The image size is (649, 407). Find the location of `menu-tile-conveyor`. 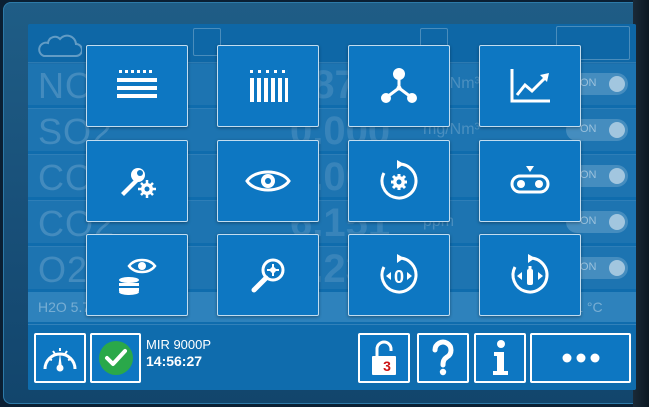

menu-tile-conveyor is located at coordinates (530, 181).